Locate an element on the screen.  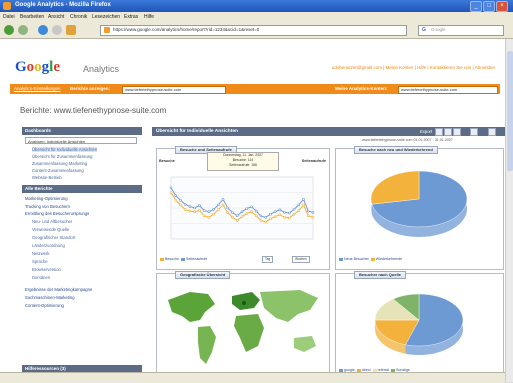
menu-ansicht: Ansicht is located at coordinates (56, 17).